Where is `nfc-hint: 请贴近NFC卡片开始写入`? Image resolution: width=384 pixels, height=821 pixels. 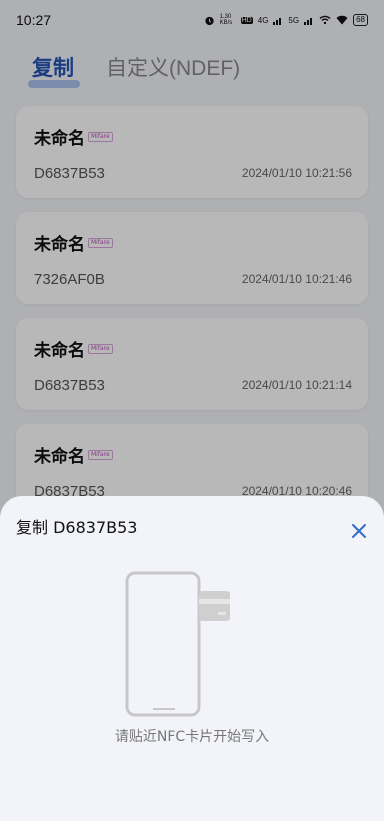
nfc-hint: 请贴近NFC卡片开始写入 is located at coordinates (192, 737).